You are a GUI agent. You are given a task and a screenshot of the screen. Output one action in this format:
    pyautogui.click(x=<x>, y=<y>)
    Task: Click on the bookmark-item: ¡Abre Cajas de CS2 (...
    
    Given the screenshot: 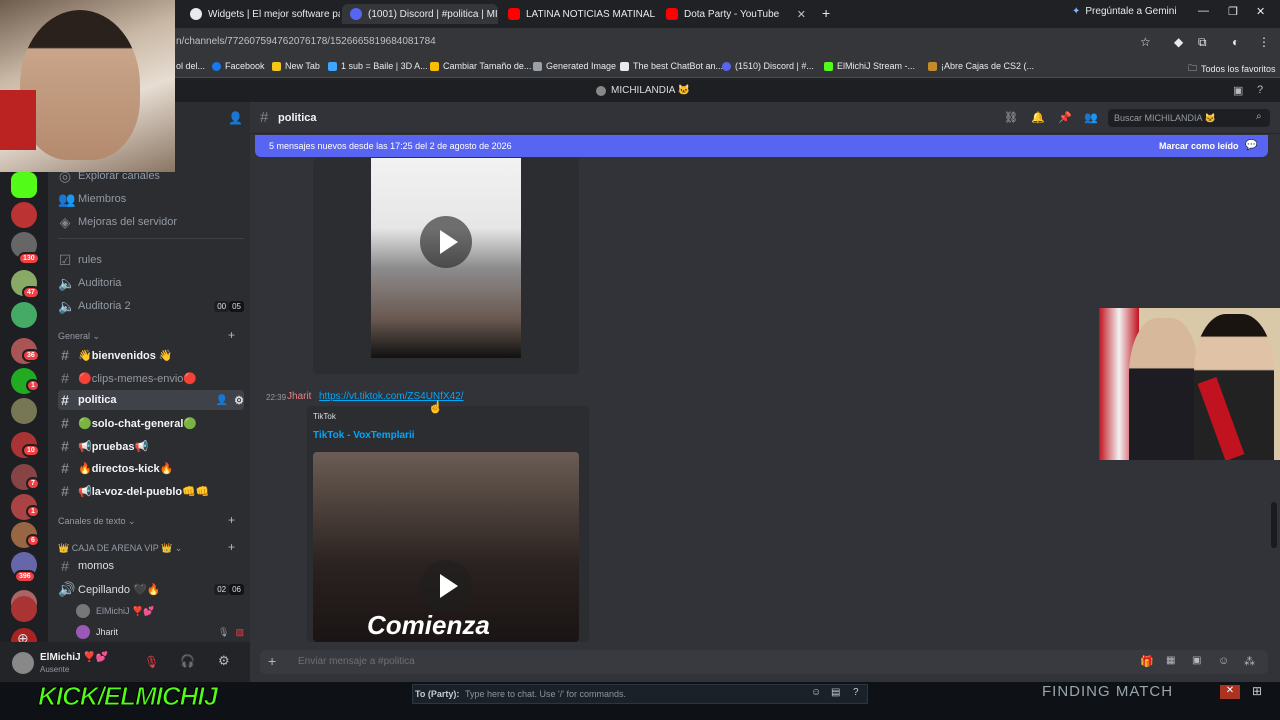 What is the action you would take?
    pyautogui.click(x=981, y=66)
    